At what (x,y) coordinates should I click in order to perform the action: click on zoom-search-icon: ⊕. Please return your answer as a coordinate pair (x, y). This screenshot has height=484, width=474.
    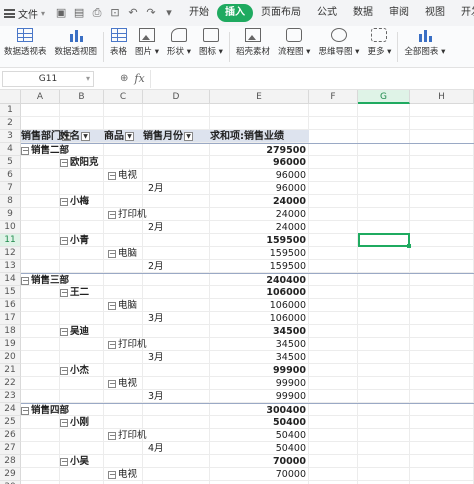
    Looking at the image, I should click on (124, 78).